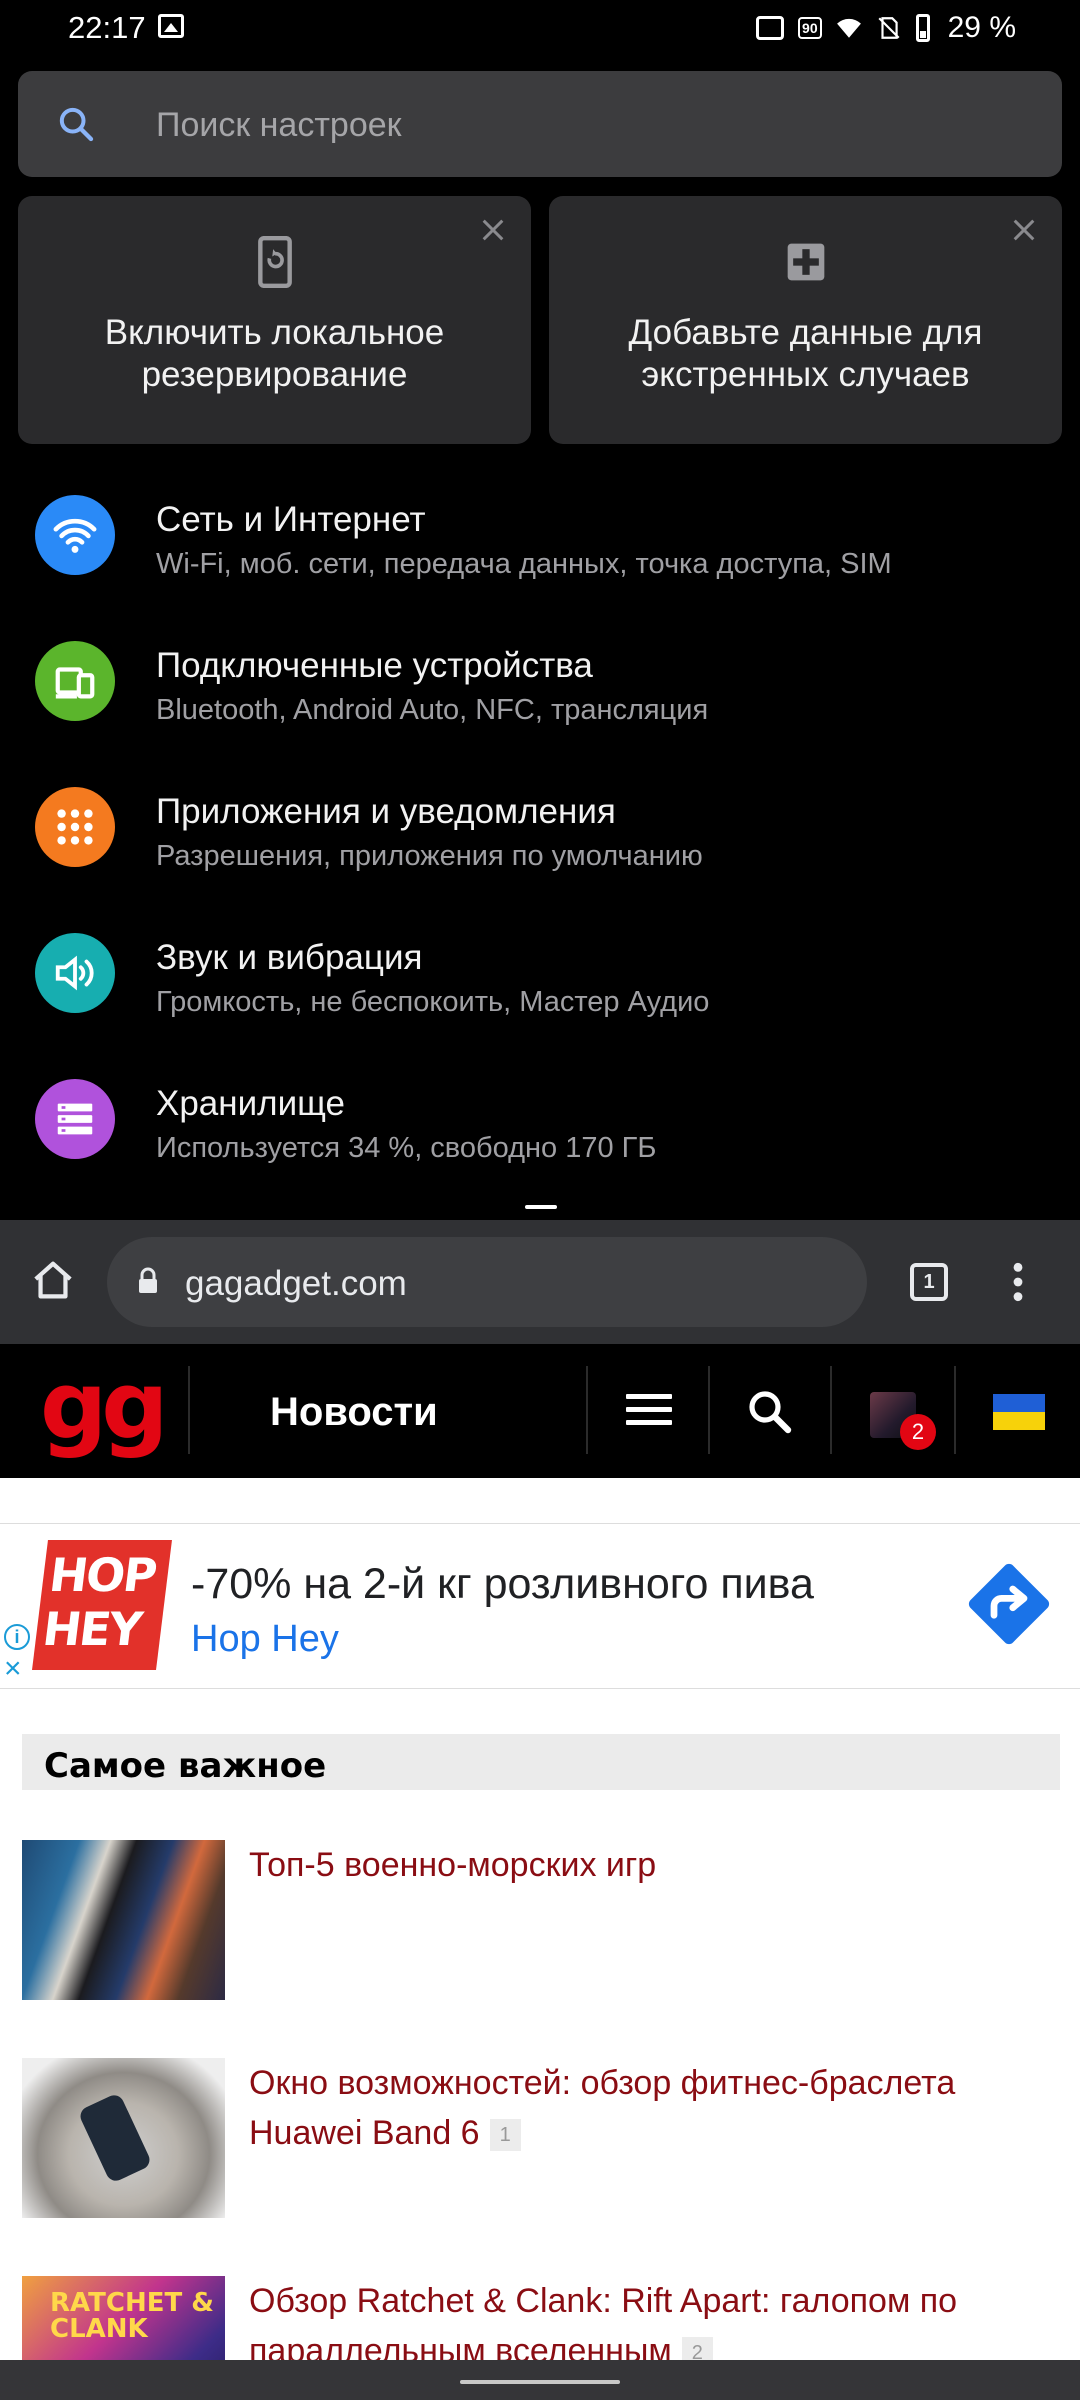 Image resolution: width=1080 pixels, height=2400 pixels. What do you see at coordinates (540, 28) in the screenshot?
I see `status-bar: 22:17 90 29 %` at bounding box center [540, 28].